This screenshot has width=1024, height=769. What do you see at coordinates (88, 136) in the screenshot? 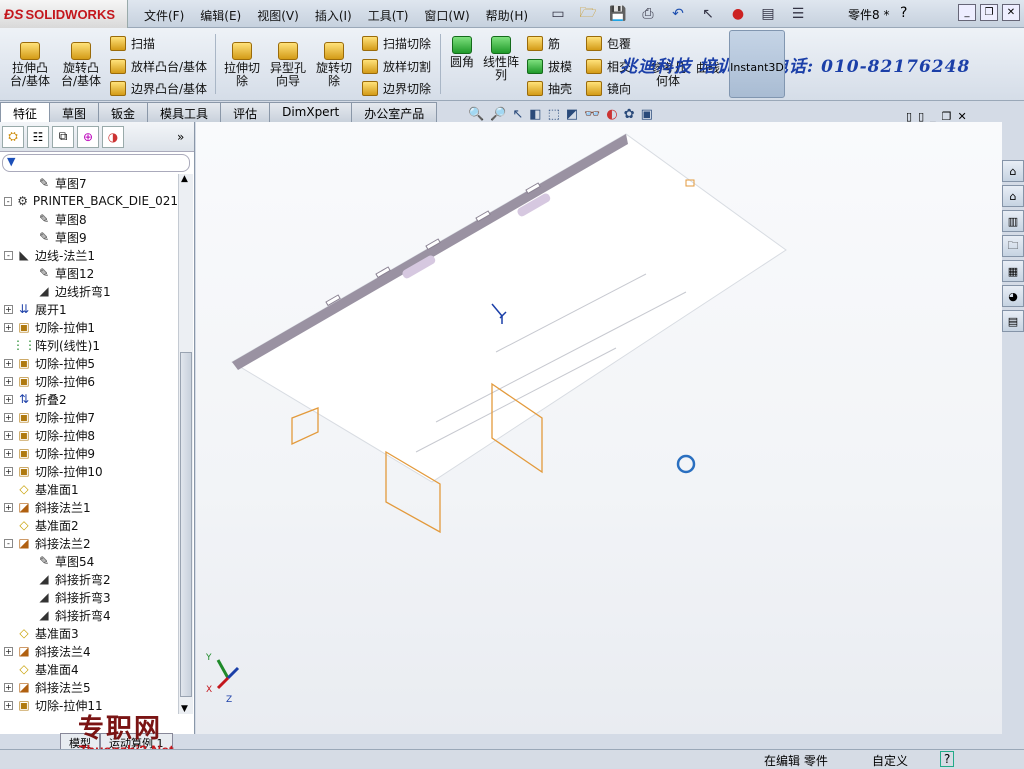
I see `dimxpert-manager-tab-icon: ⊕` at bounding box center [88, 136].